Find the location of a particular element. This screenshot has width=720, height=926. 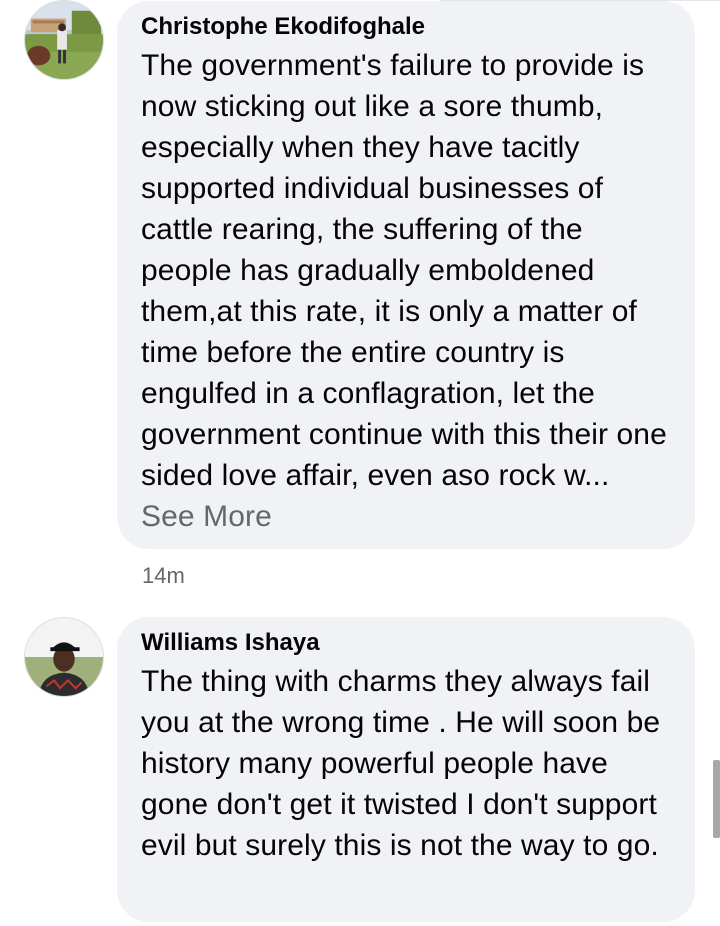

comment-timestamp: 14m is located at coordinates (163, 576).